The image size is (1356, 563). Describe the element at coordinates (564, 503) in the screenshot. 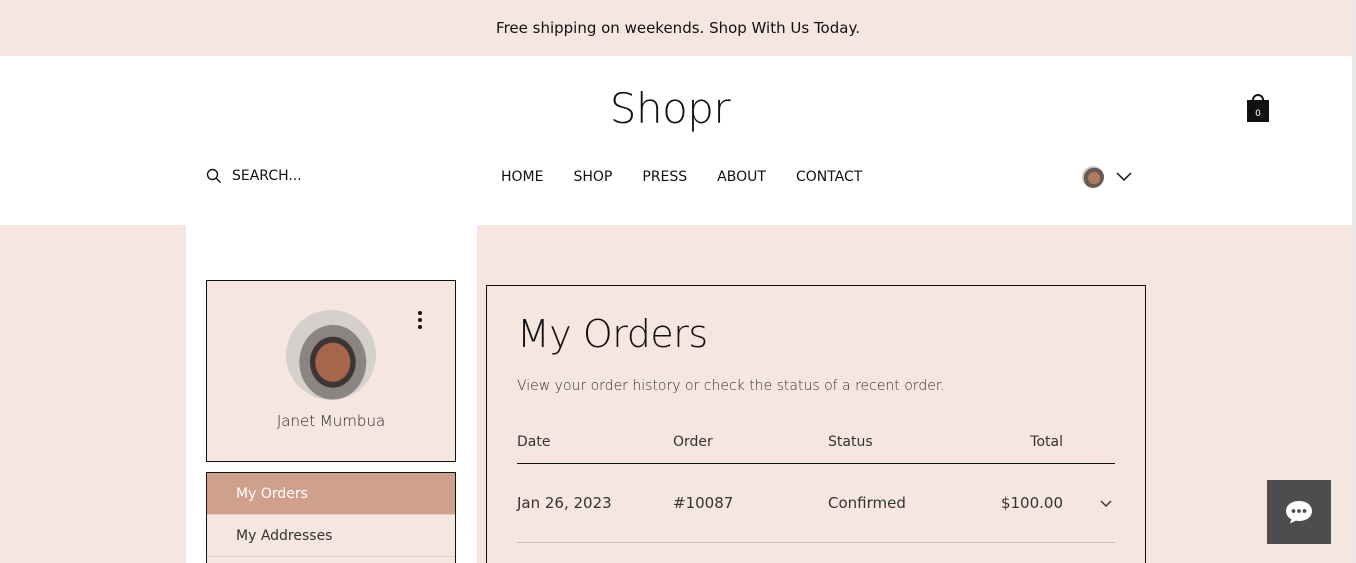

I see `order-date: Jan 26, 2023` at that location.